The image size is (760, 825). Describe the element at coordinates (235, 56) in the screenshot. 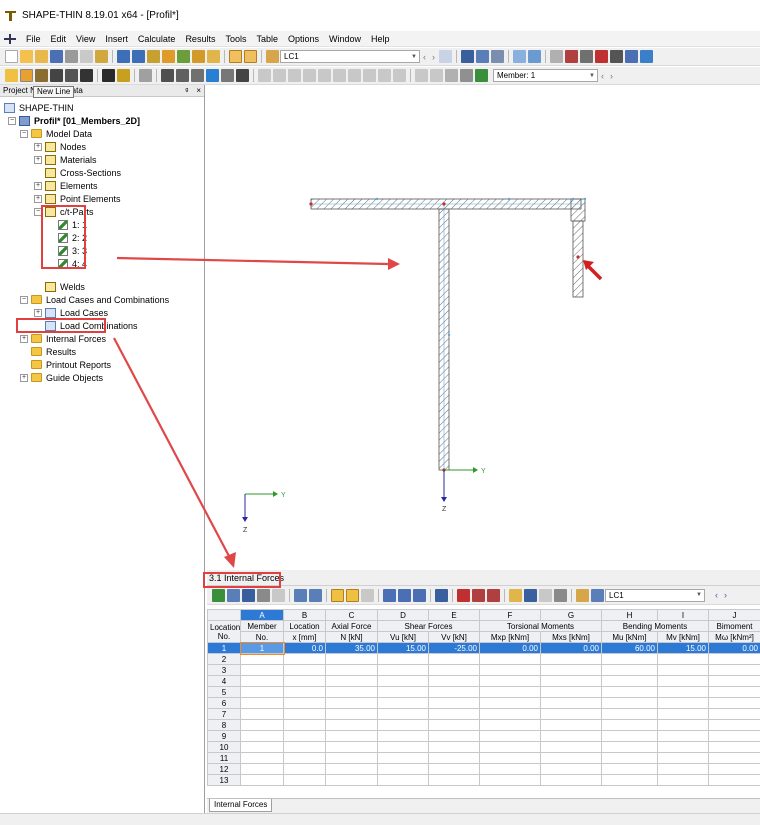

I see `show-results-icon` at that location.